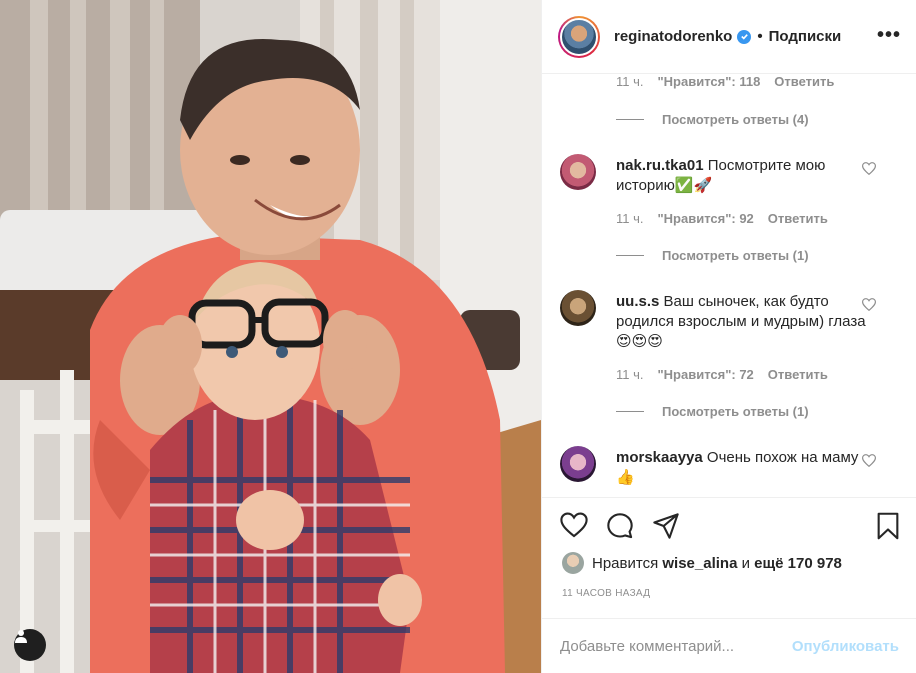 This screenshot has height=673, width=916. I want to click on comment-meta: 11 ч. "Нравится": 92 Ответить, so click(722, 218).